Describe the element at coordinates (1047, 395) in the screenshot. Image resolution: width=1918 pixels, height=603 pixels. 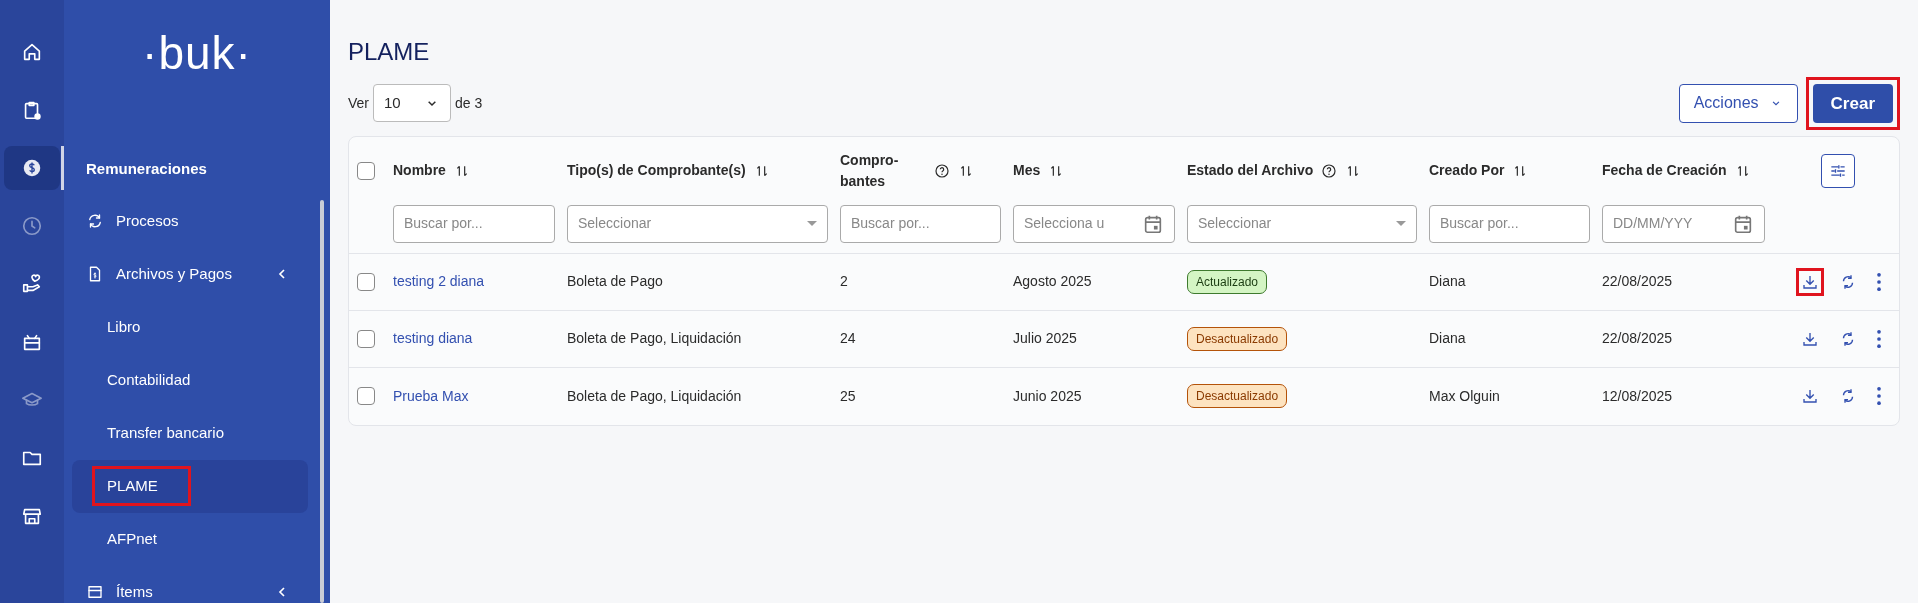
I see `month: Junio 2025` at that location.